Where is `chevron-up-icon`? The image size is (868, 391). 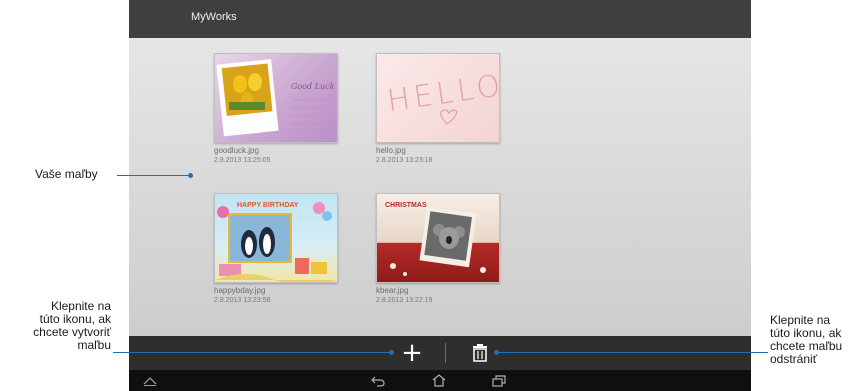
chevron-up-icon is located at coordinates (150, 381).